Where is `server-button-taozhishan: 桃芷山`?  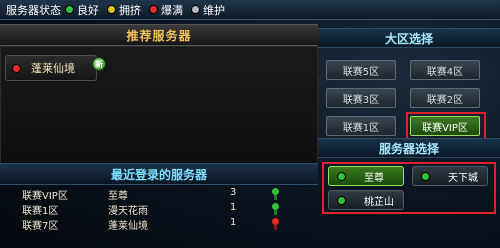 server-button-taozhishan: 桃芷山 is located at coordinates (366, 200).